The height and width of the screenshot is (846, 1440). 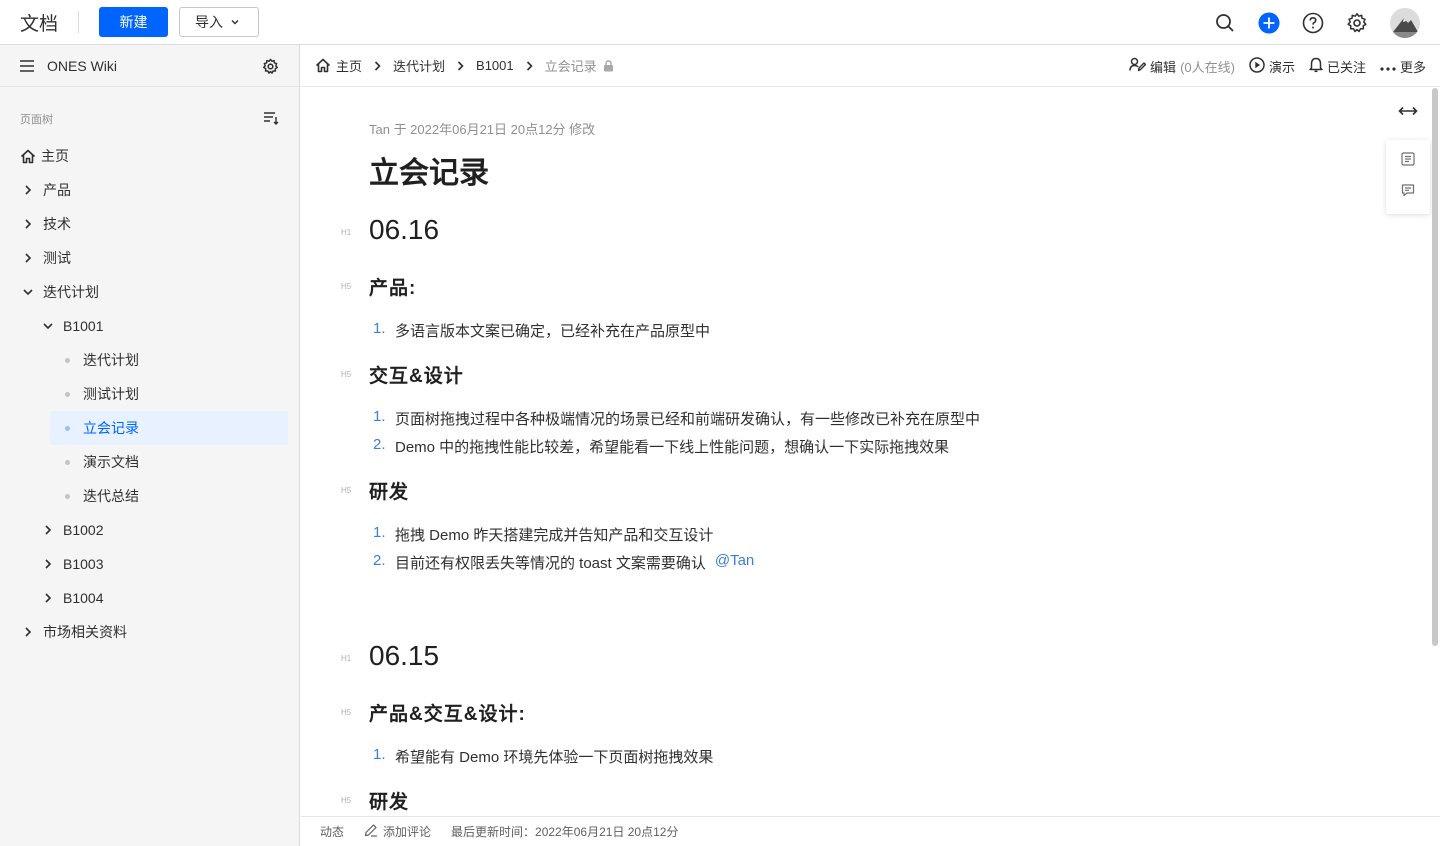 I want to click on heading-interaction-design: H5 交互&设计, so click(x=402, y=374).